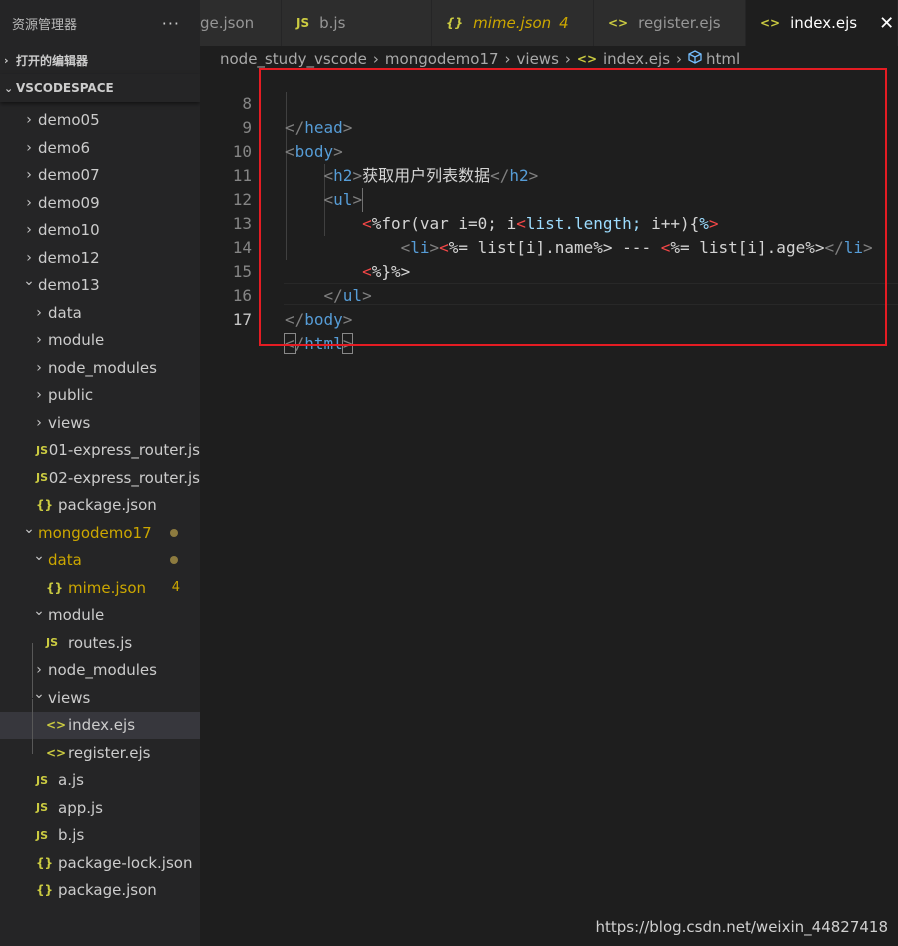 The image size is (898, 946). I want to click on watermark: https://blog.csdn.net/weixin_44827418, so click(741, 927).